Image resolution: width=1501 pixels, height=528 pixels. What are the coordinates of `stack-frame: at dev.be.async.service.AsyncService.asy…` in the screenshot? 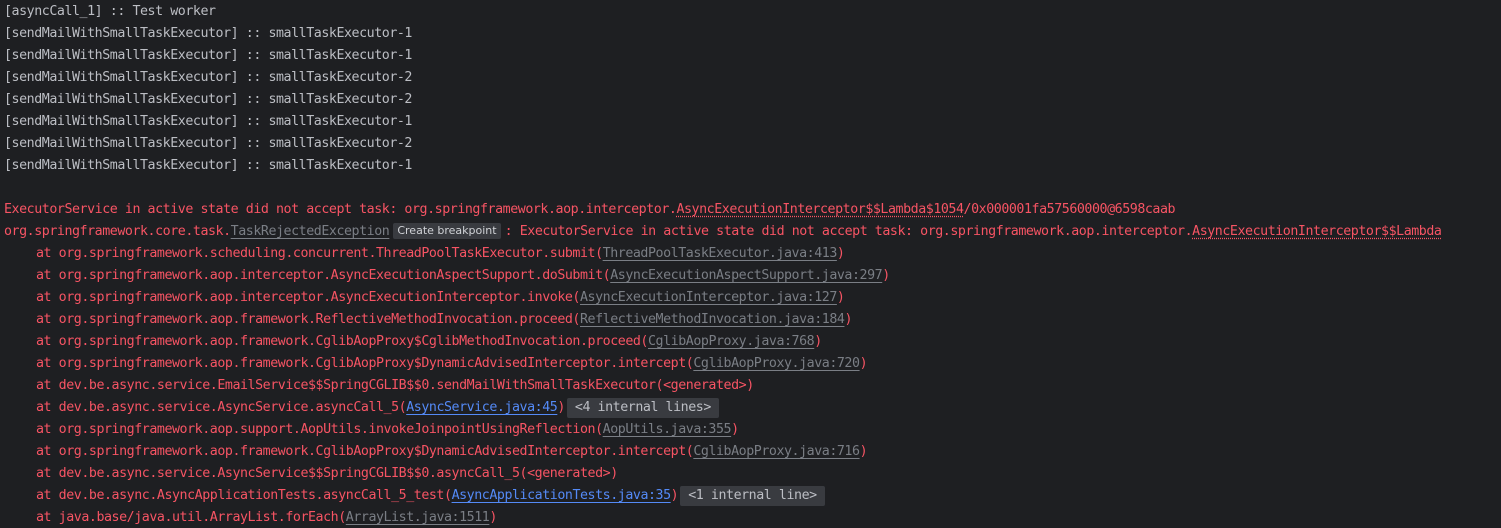 It's located at (377, 408).